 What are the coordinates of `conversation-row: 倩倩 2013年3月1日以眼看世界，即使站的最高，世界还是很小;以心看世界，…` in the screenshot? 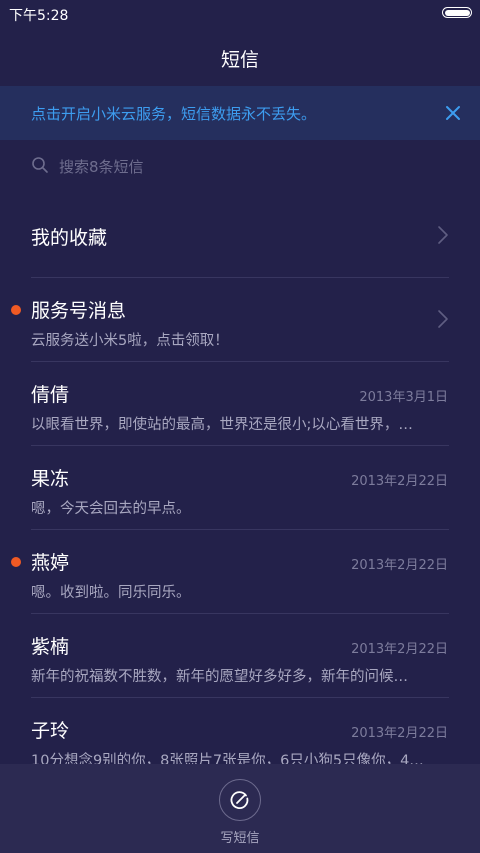 It's located at (240, 404).